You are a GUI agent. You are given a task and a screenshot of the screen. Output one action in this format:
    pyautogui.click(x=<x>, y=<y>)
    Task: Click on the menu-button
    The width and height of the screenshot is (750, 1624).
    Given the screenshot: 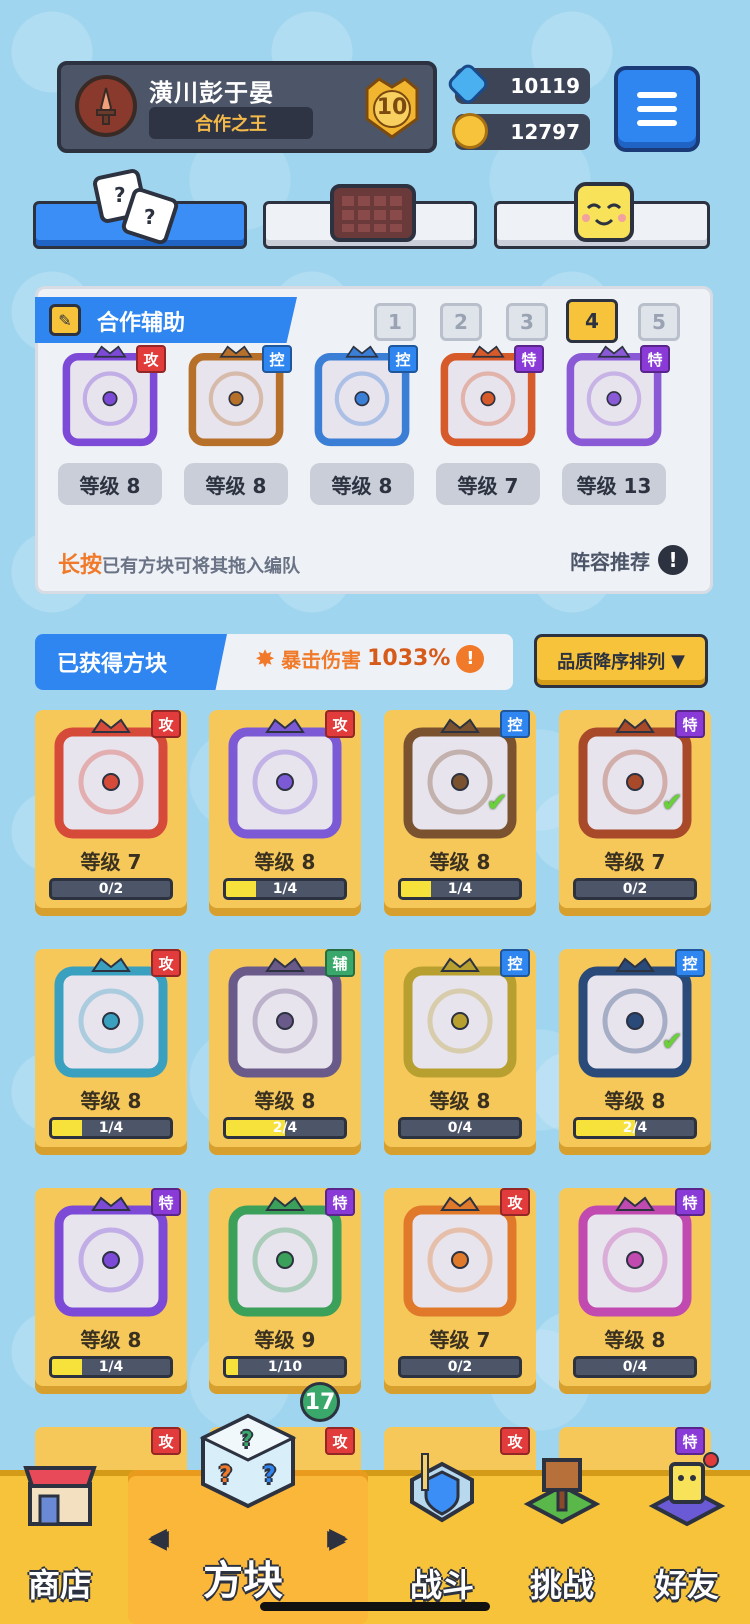 What is the action you would take?
    pyautogui.click(x=657, y=109)
    